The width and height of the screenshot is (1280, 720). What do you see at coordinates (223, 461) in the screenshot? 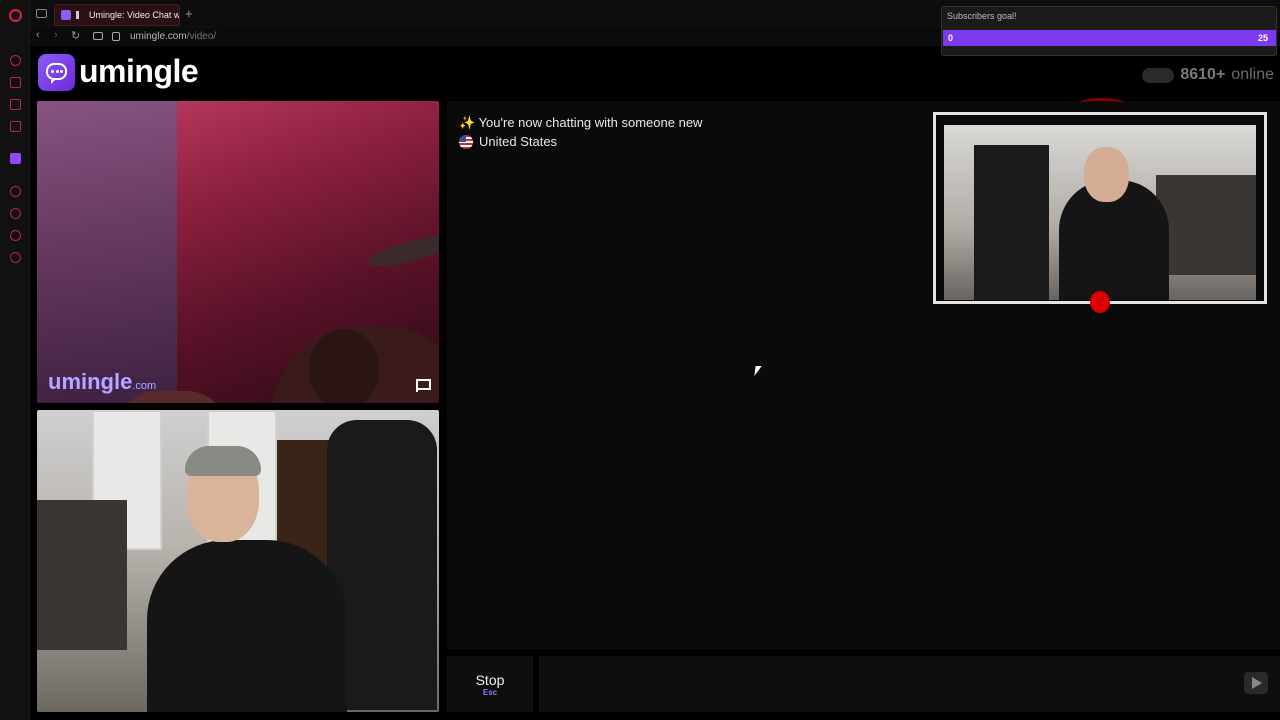
I see `self-person-hair` at bounding box center [223, 461].